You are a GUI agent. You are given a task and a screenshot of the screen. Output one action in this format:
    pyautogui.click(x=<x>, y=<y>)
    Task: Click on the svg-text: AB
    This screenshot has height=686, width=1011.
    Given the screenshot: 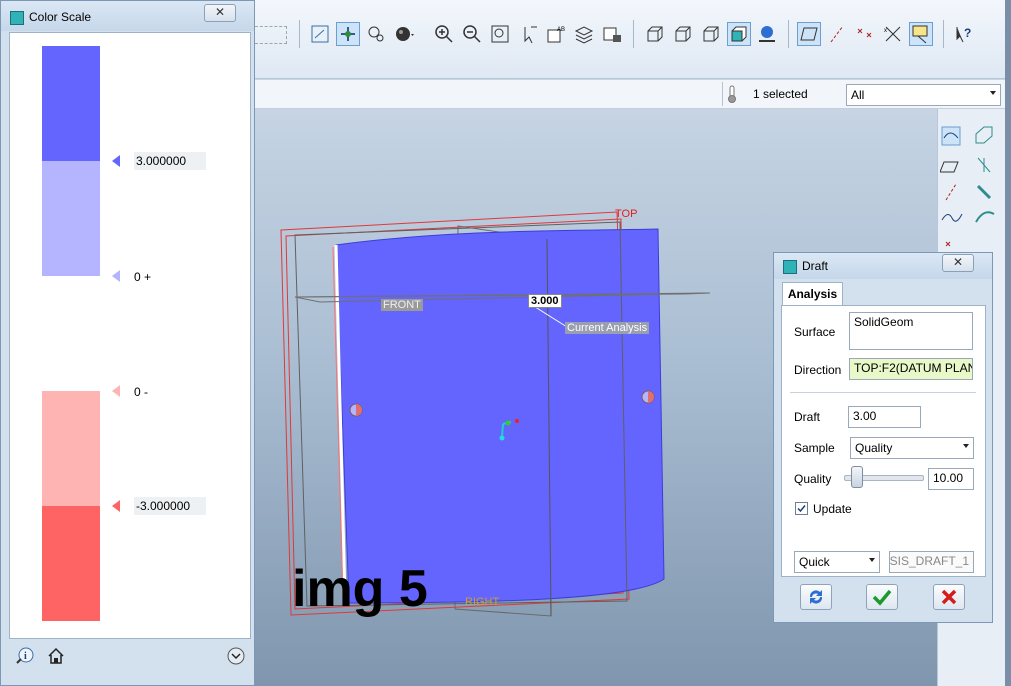 What is the action you would take?
    pyautogui.click(x=561, y=30)
    